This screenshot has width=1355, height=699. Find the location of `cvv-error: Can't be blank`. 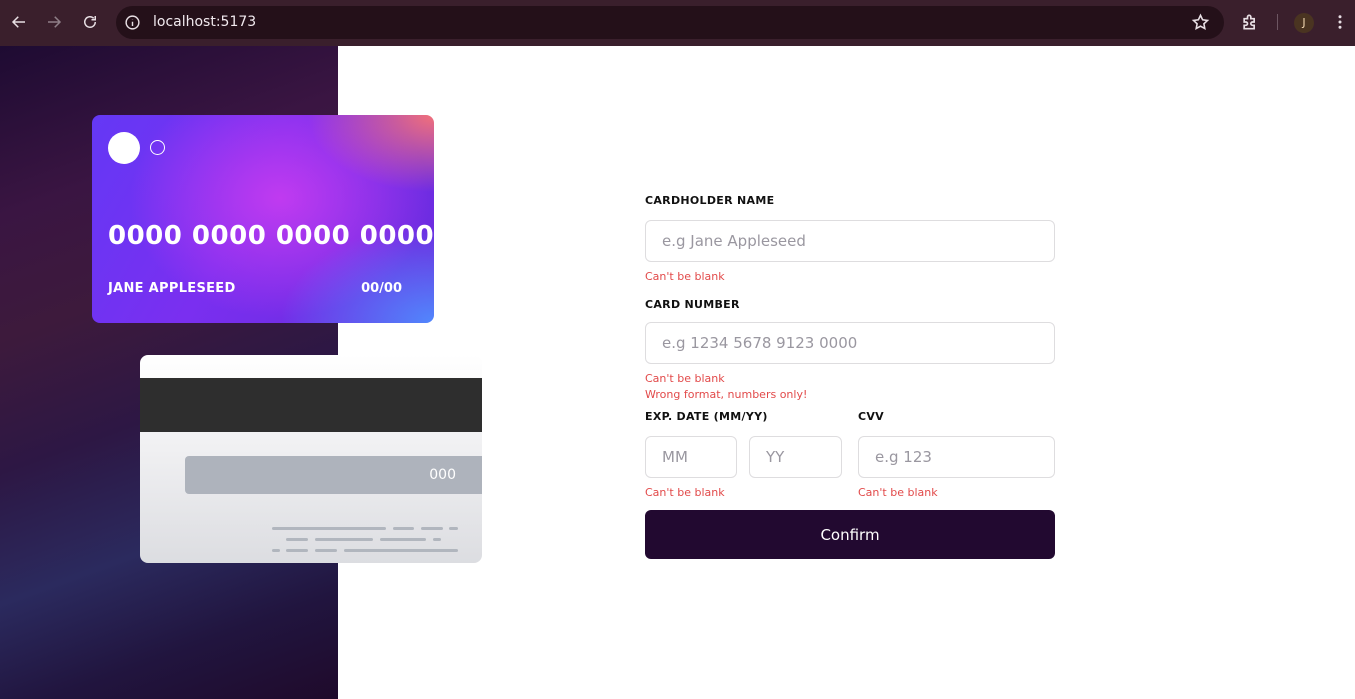

cvv-error: Can't be blank is located at coordinates (898, 492).